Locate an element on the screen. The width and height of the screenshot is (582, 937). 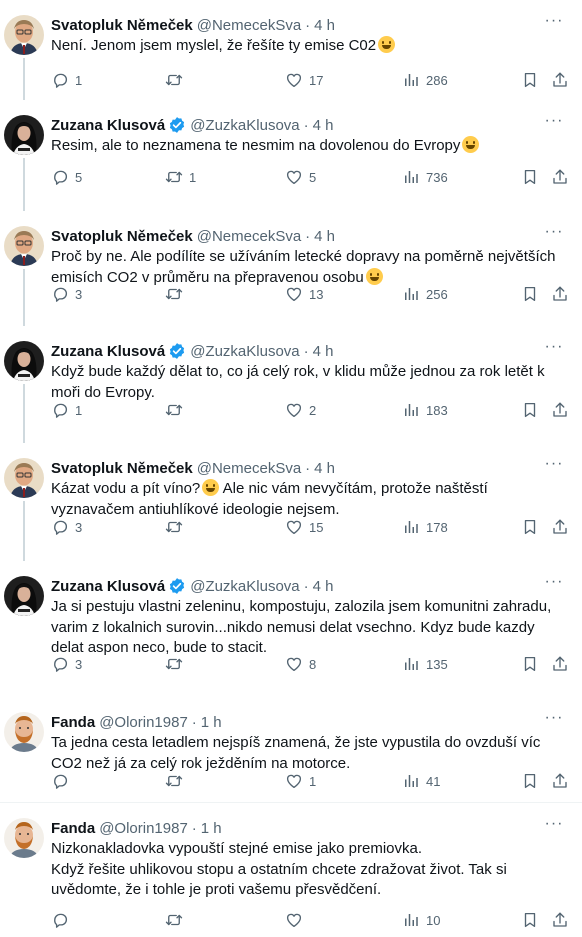
thread-connector-line is located at coordinates (24, 413).